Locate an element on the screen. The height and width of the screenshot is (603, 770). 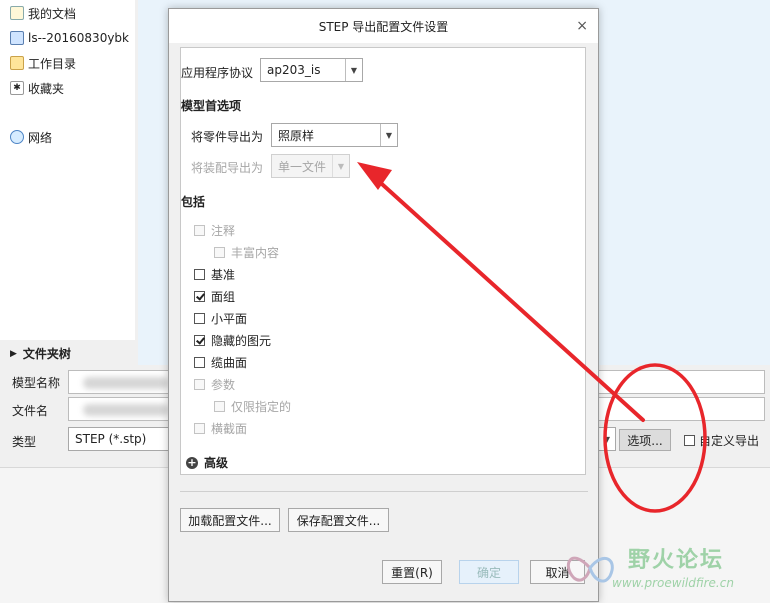
folder-icon is located at coordinates (17, 63).